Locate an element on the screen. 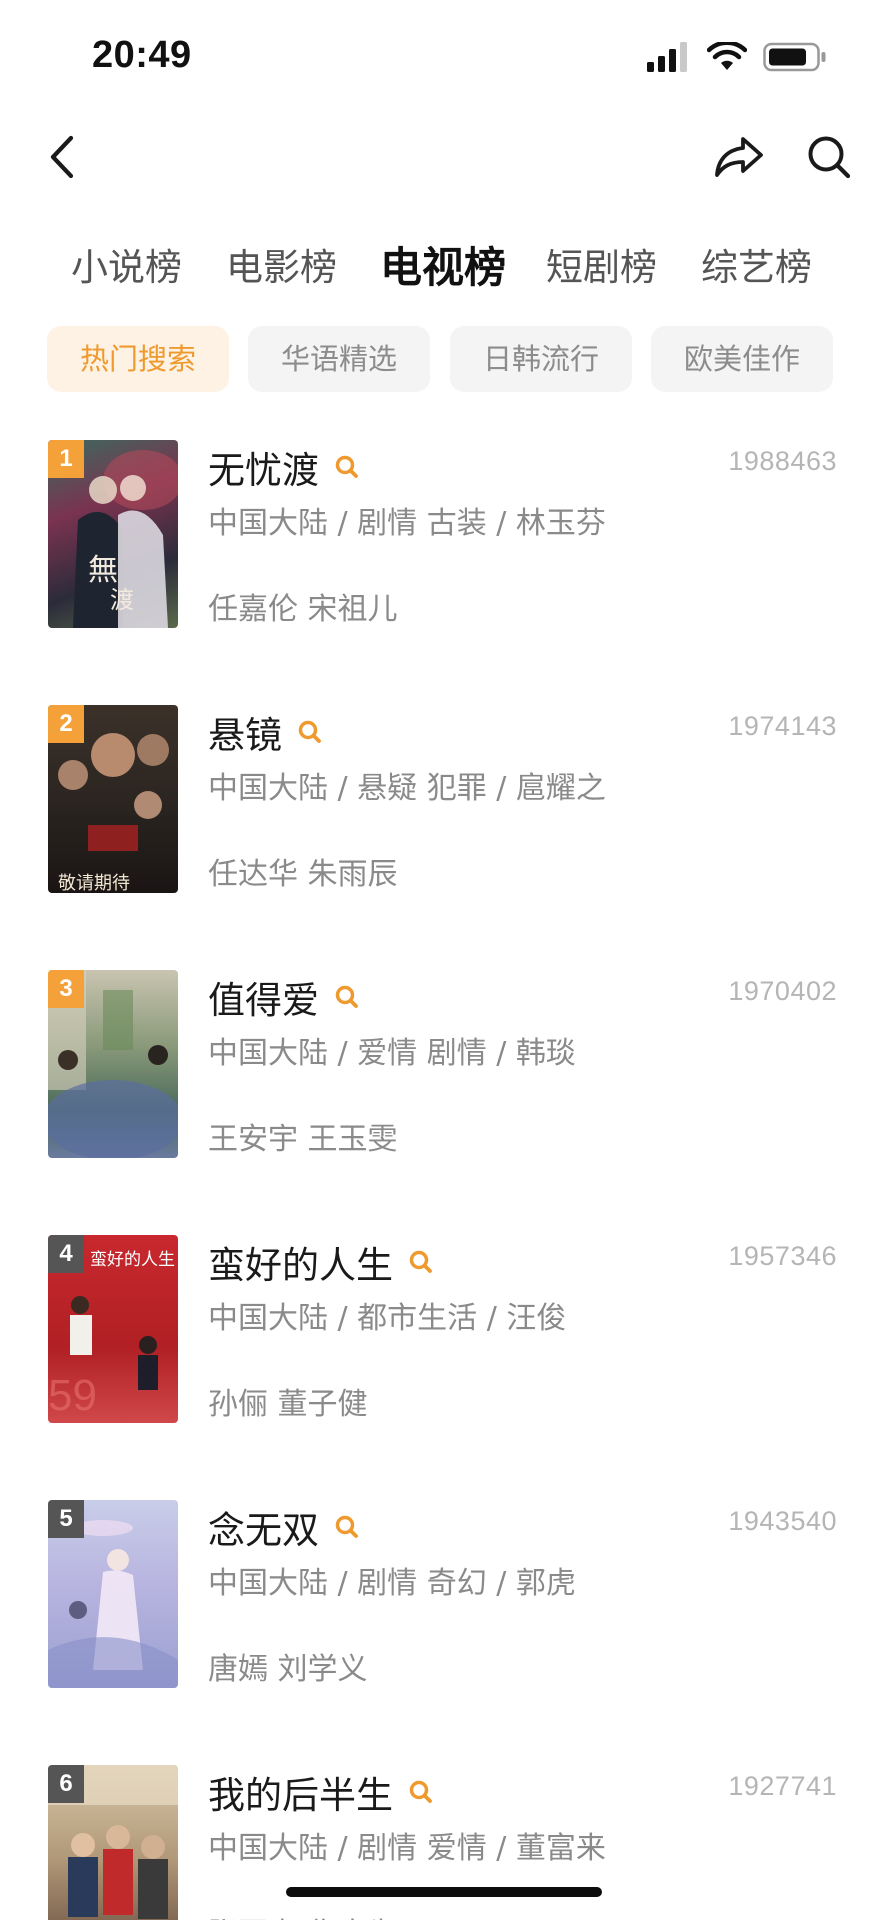  chip-hot-search: 热门搜索 is located at coordinates (138, 359).